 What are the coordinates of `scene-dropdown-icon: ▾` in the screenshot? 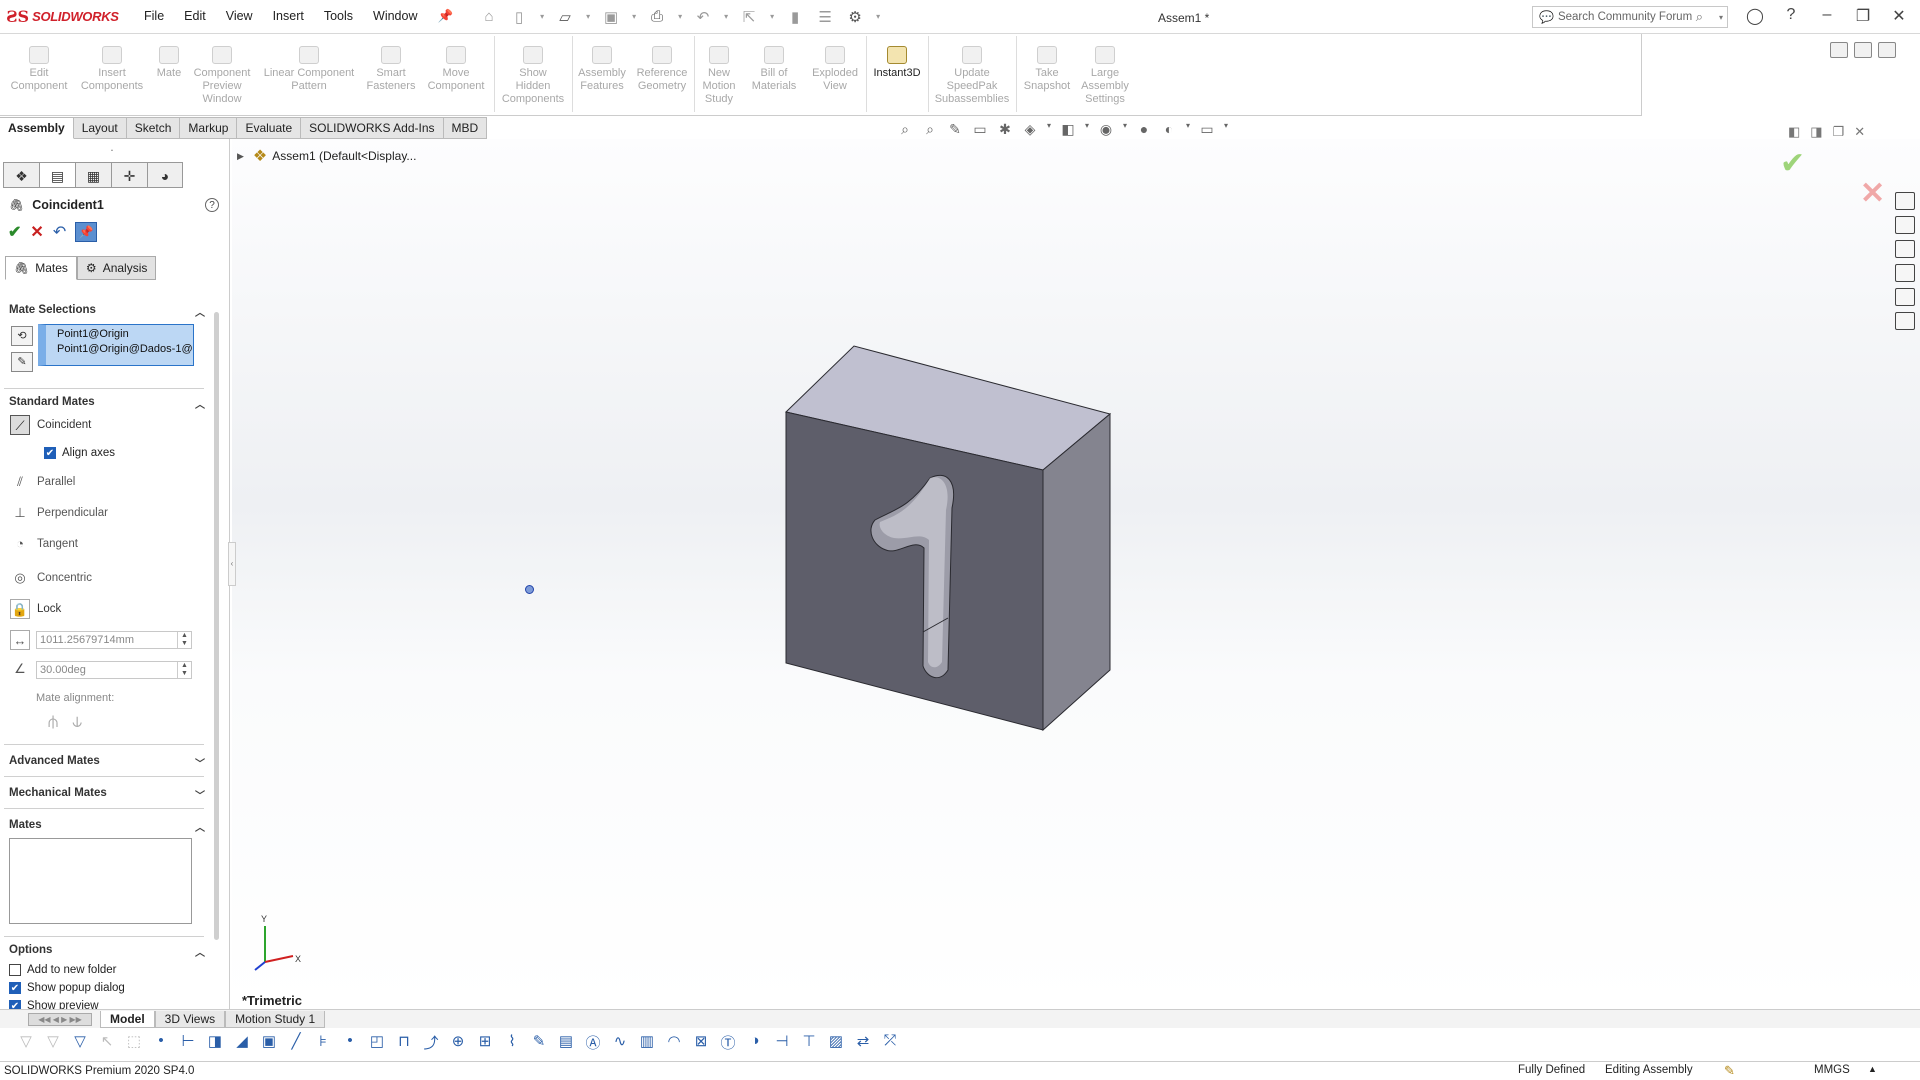 It's located at (1188, 129).